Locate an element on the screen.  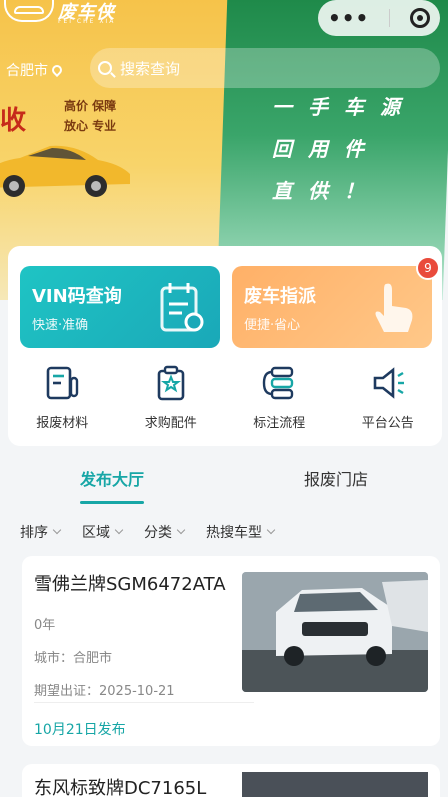
quick-item-label: 报废材料 is located at coordinates (62, 423).